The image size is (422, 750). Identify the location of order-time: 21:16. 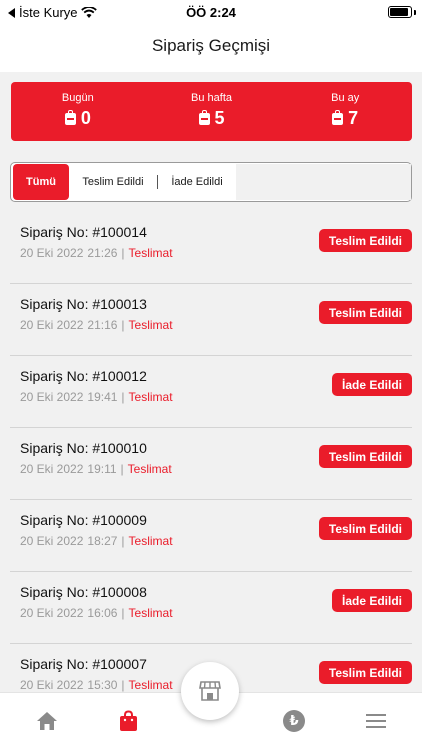
(102, 325).